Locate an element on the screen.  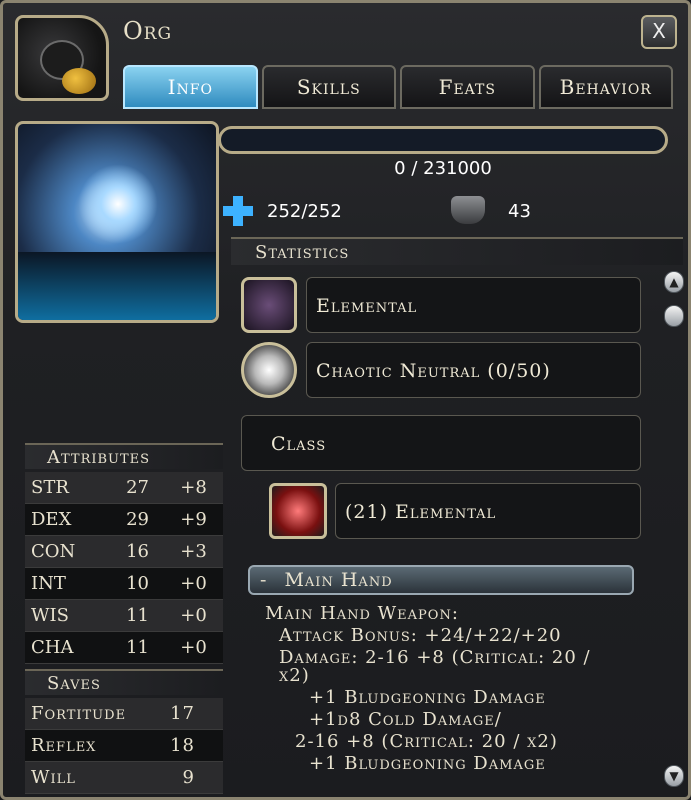
main-hand-line: 2-16 +8 (Critical: 20 / x2) is located at coordinates (426, 741).